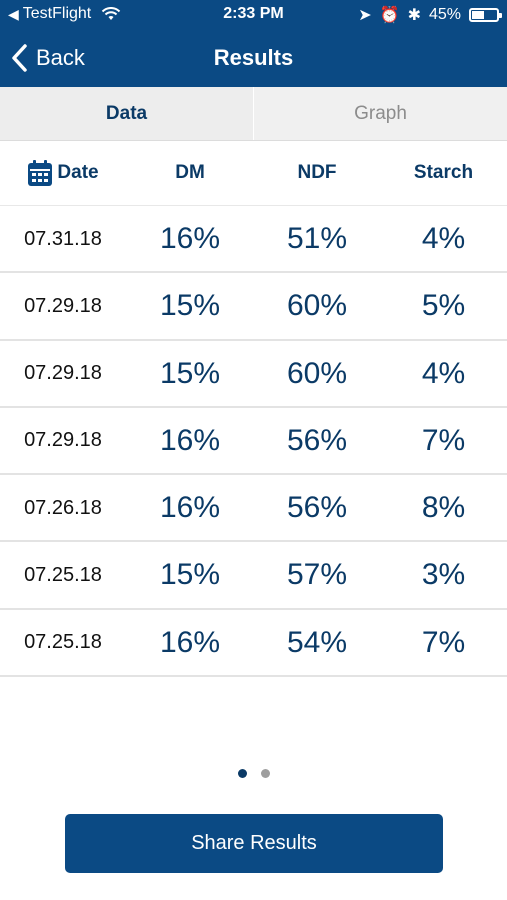 The width and height of the screenshot is (507, 900). I want to click on cell-starch: 5%, so click(443, 306).